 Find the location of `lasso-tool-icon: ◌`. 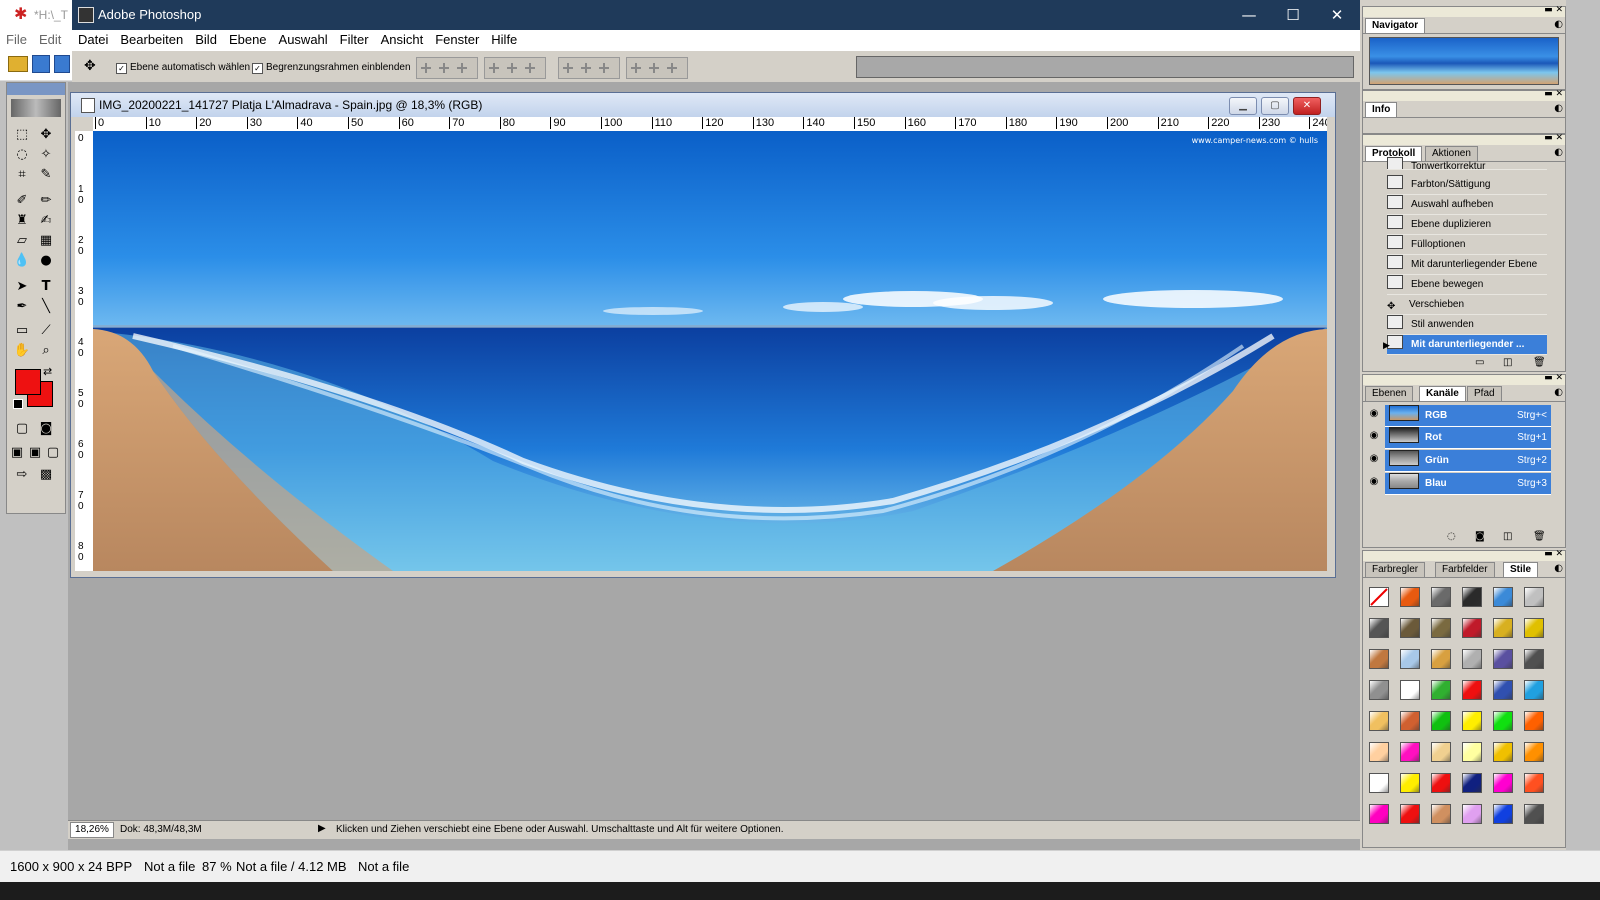

lasso-tool-icon: ◌ is located at coordinates (22, 155).